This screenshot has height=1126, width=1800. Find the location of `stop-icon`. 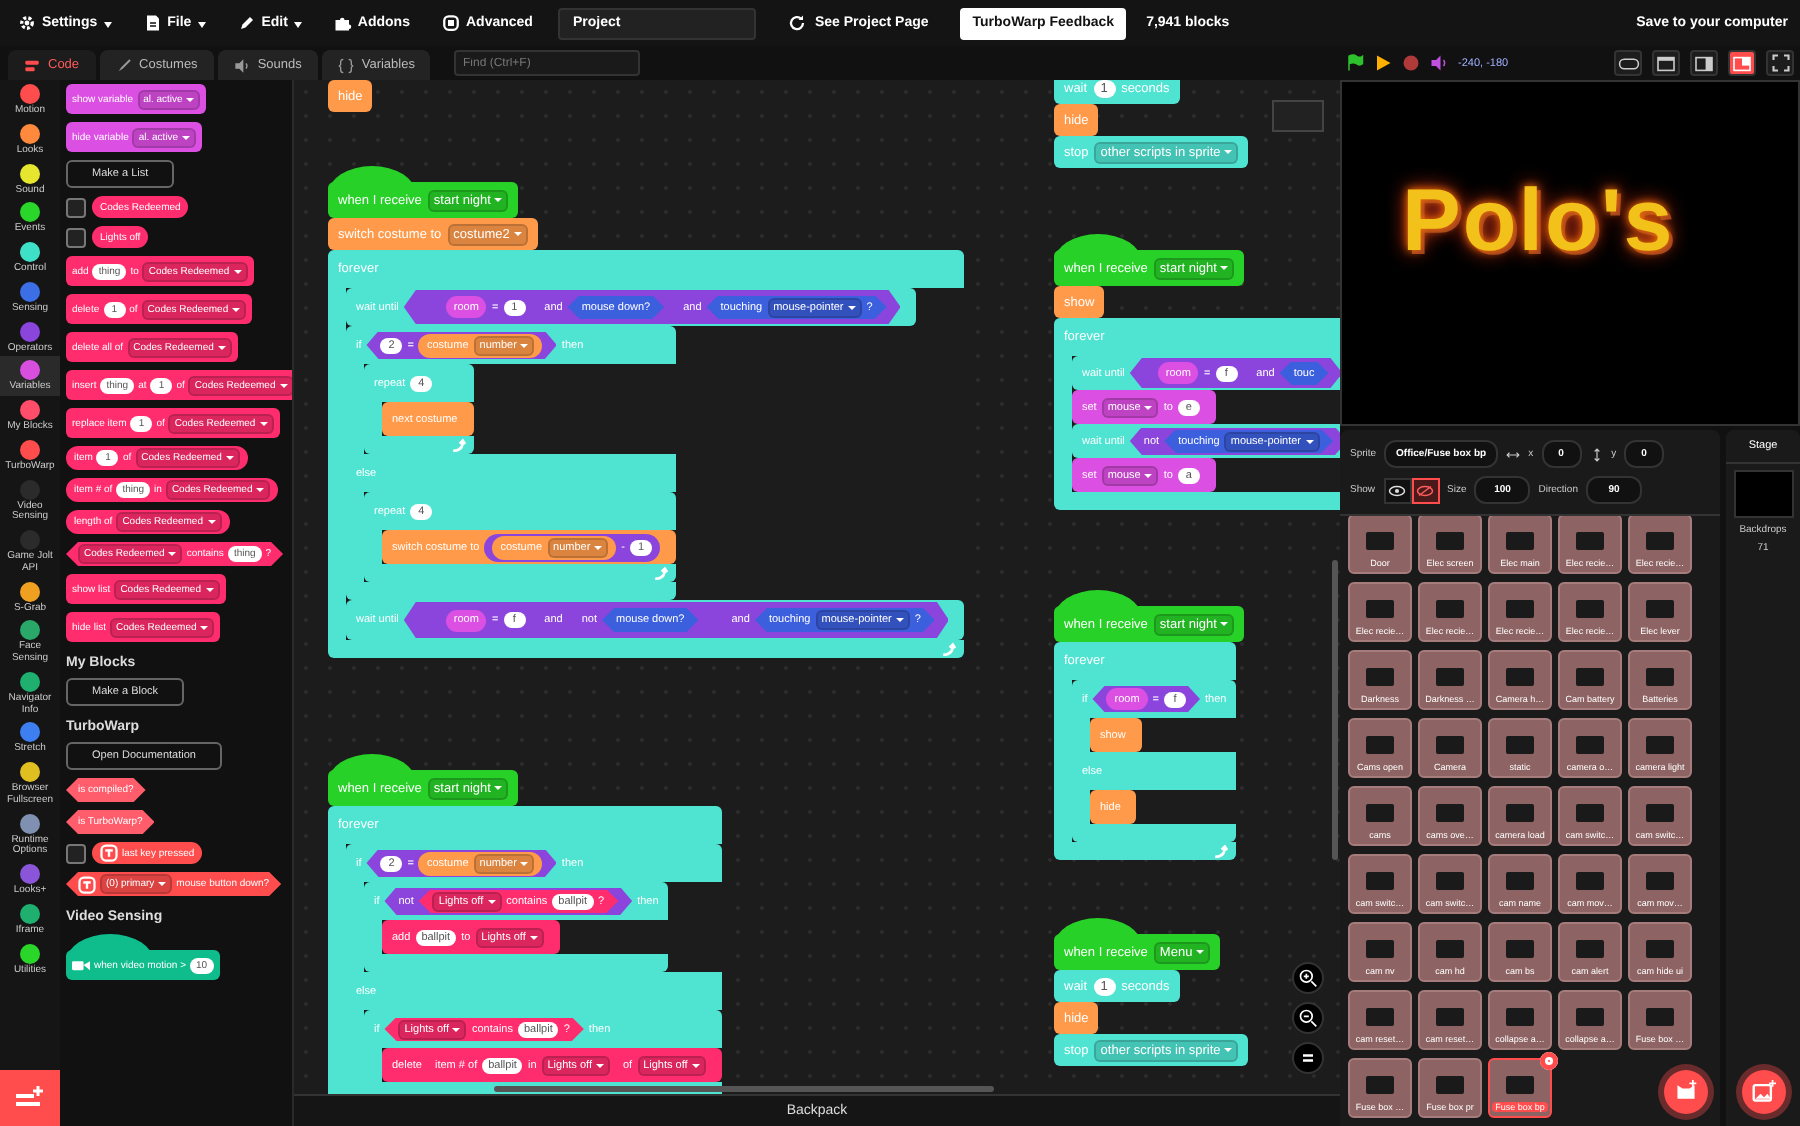

stop-icon is located at coordinates (1411, 63).